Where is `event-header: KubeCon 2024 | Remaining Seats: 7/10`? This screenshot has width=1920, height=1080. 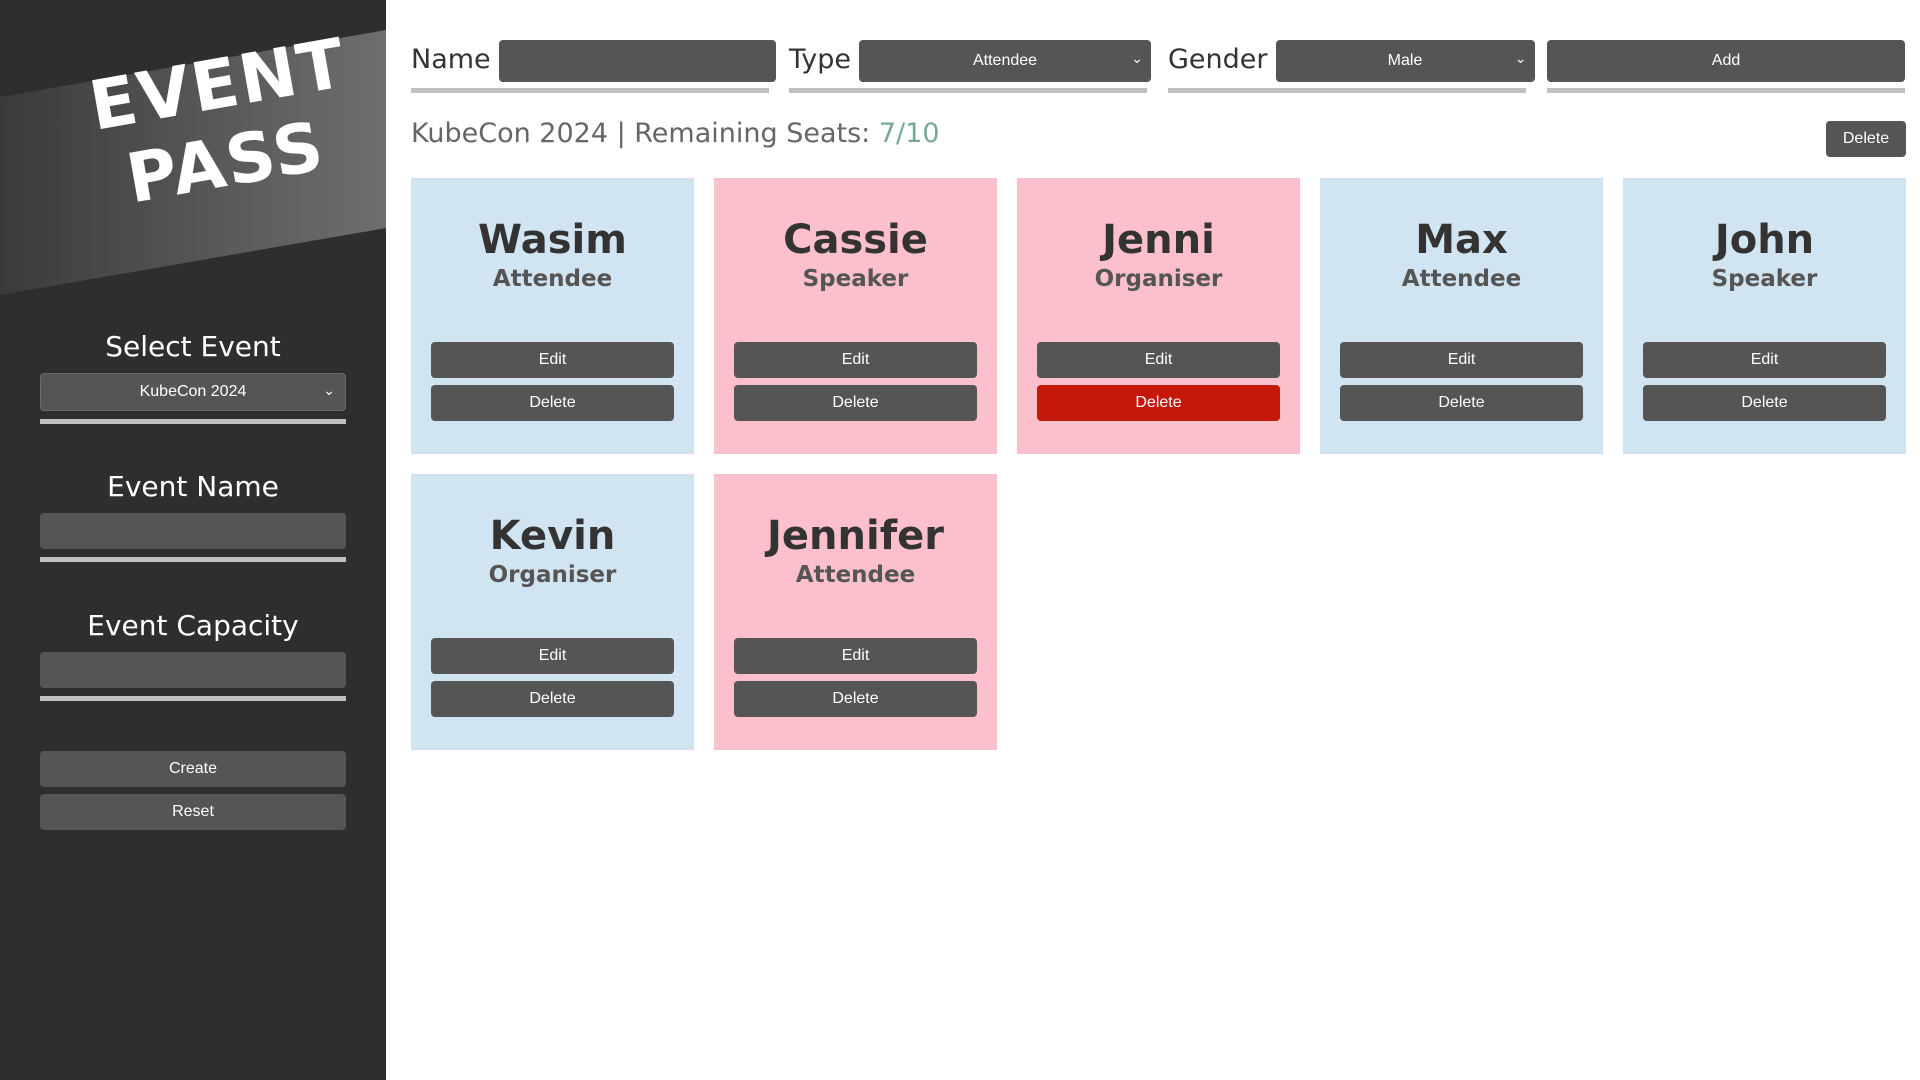 event-header: KubeCon 2024 | Remaining Seats: 7/10 is located at coordinates (675, 133).